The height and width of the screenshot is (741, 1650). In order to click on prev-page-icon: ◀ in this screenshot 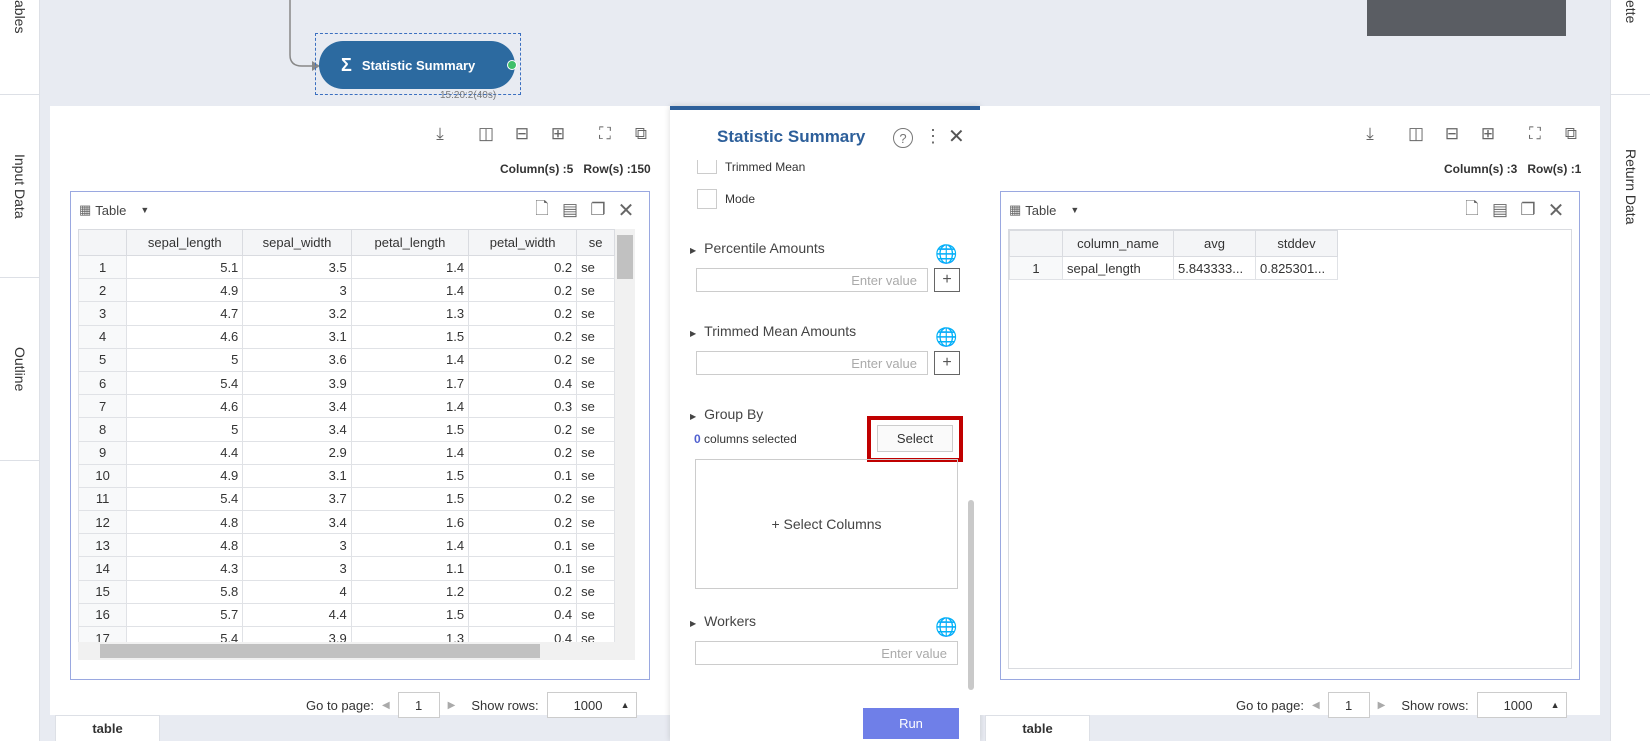, I will do `click(1316, 705)`.